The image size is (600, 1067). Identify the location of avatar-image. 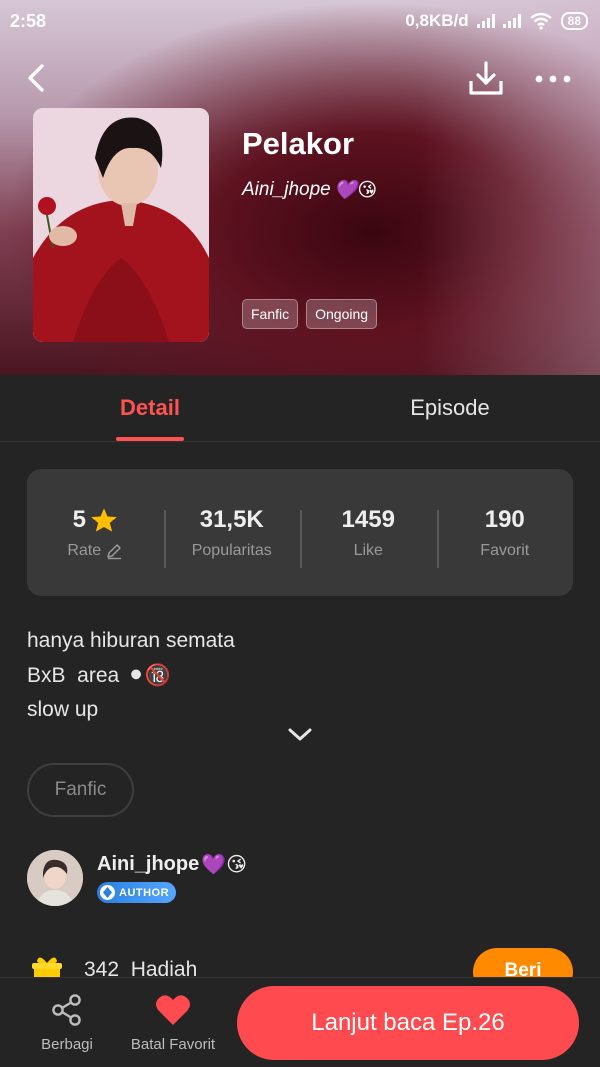
(55, 878).